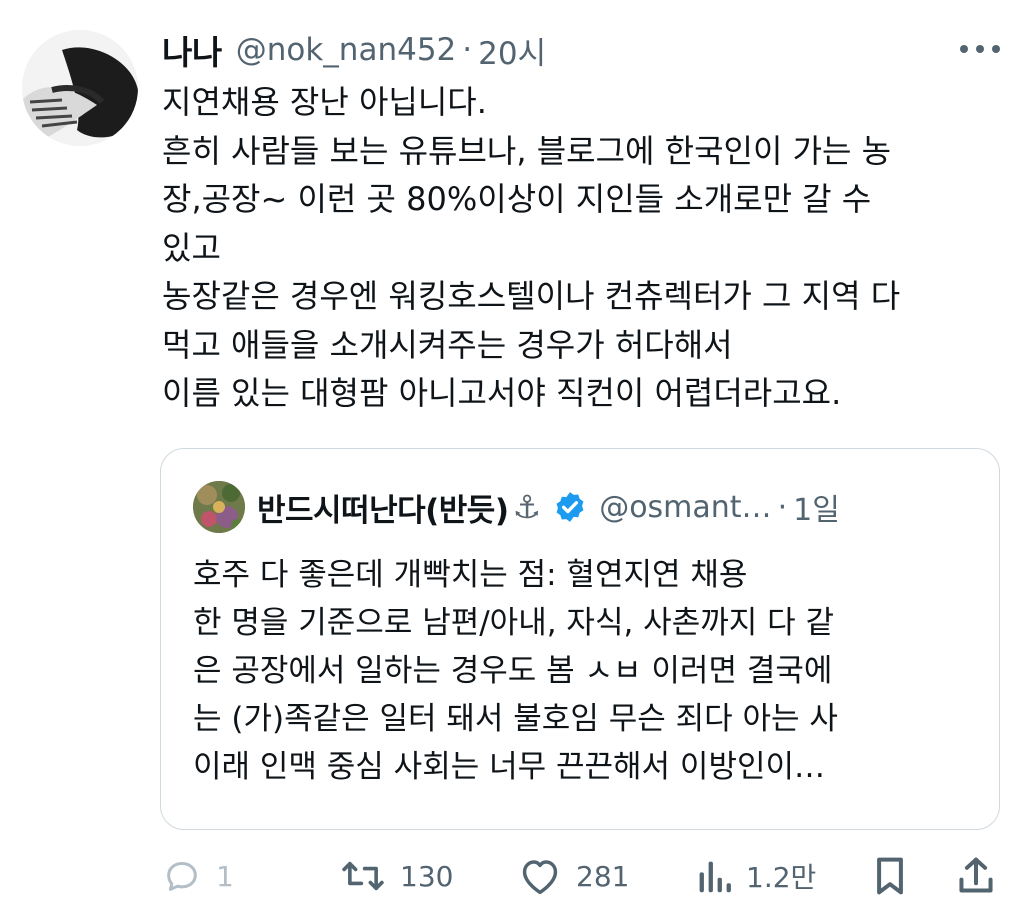 The width and height of the screenshot is (1024, 910). I want to click on reply-count: 1, so click(225, 876).